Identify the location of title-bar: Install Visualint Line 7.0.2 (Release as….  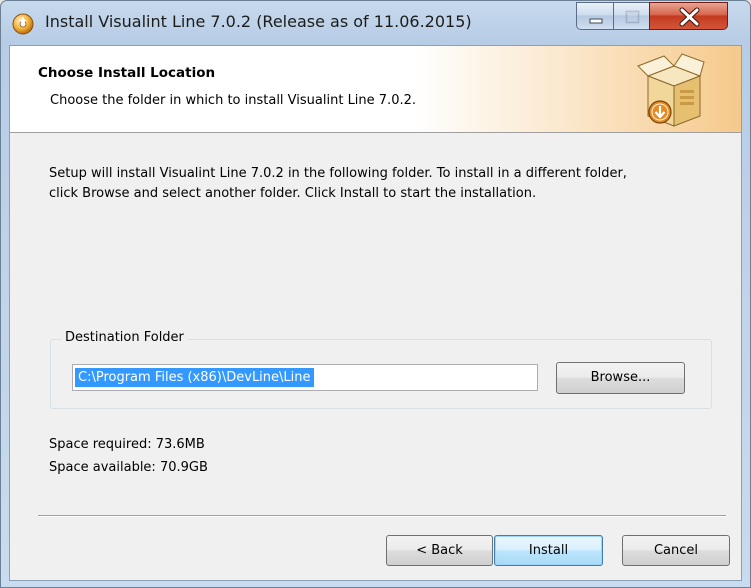
(375, 23).